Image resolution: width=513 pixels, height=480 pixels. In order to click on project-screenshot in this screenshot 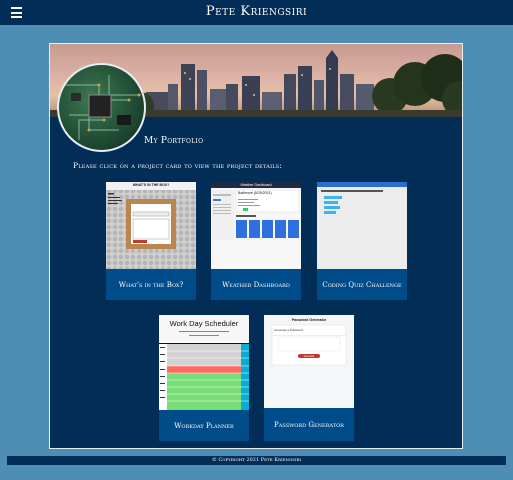, I will do `click(362, 225)`.